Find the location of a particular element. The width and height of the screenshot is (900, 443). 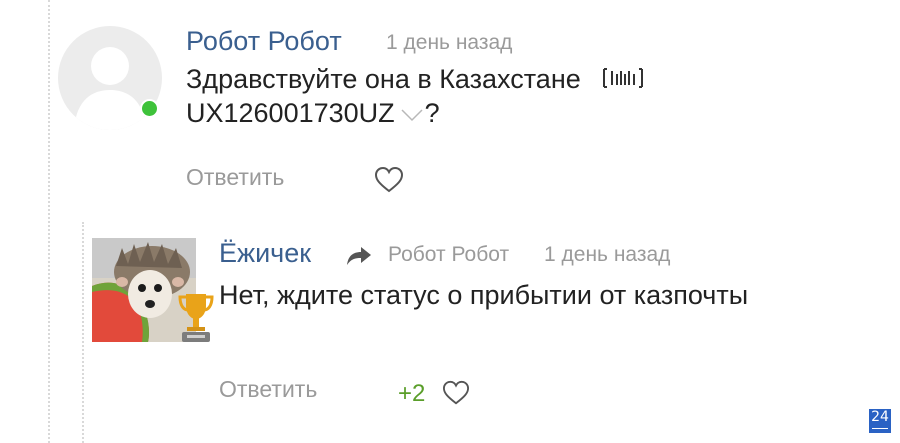

corner-badge: 24 is located at coordinates (880, 421).